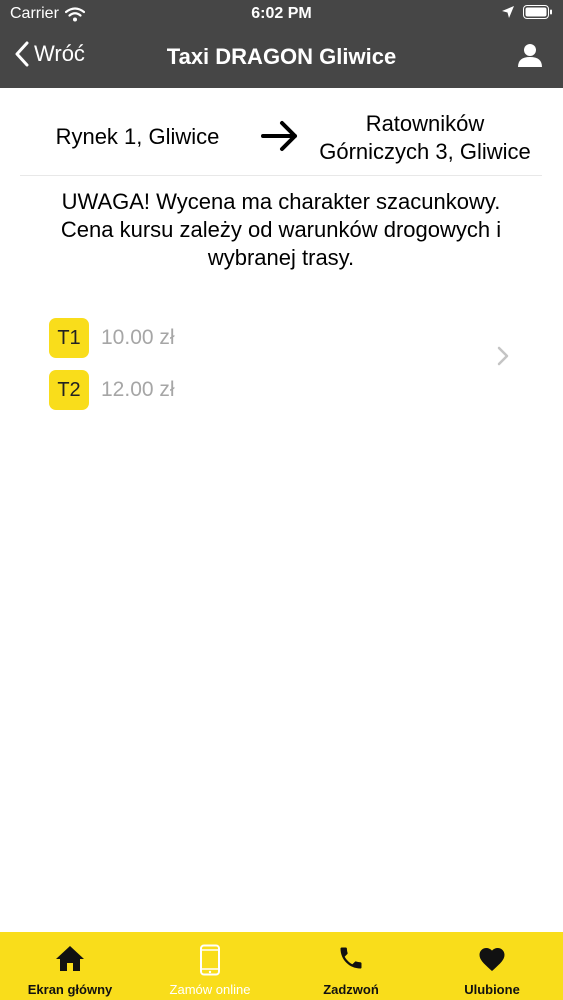  I want to click on heart-icon, so click(492, 959).